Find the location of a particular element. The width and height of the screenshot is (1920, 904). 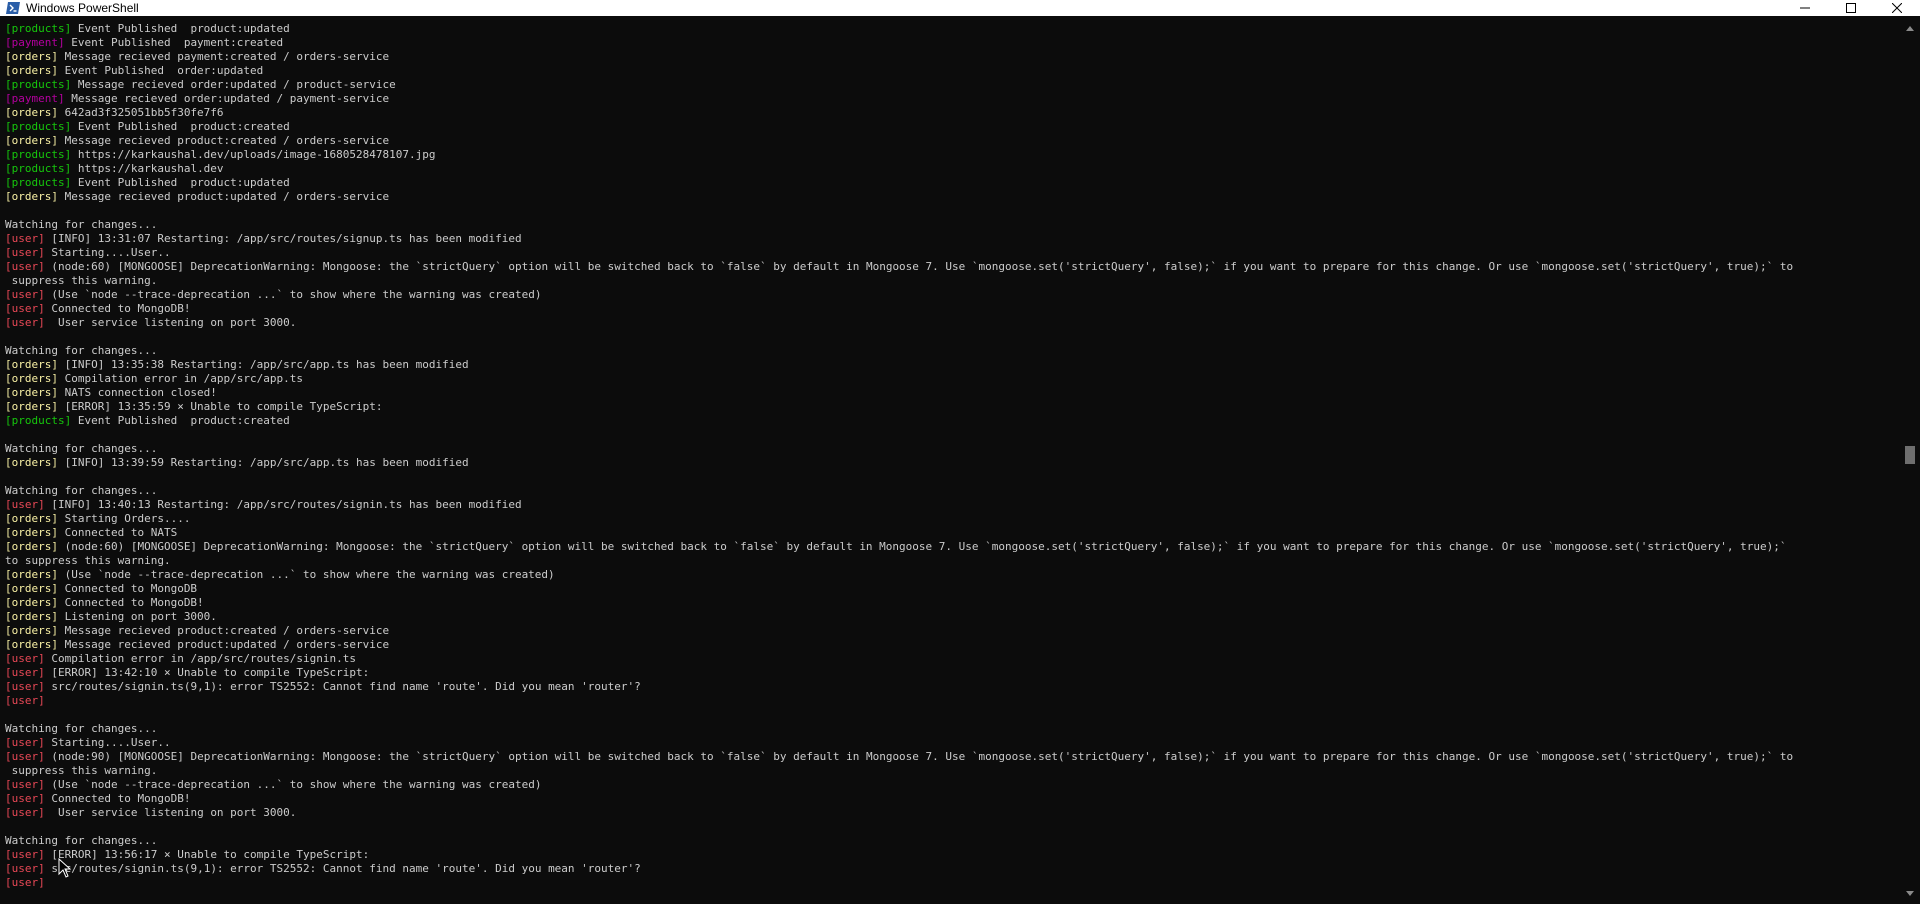

console-line: suppress this warning. is located at coordinates (950, 771).